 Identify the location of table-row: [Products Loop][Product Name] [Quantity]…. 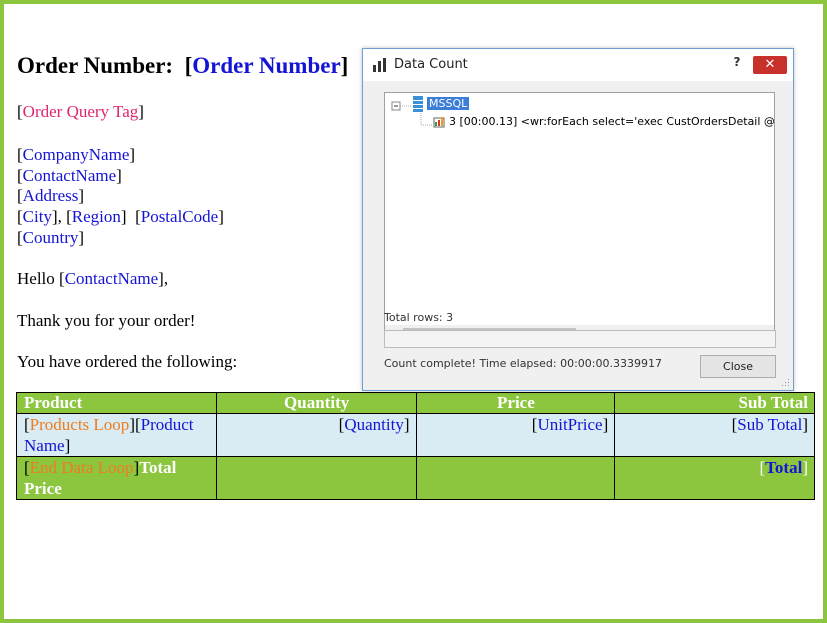
(415, 435).